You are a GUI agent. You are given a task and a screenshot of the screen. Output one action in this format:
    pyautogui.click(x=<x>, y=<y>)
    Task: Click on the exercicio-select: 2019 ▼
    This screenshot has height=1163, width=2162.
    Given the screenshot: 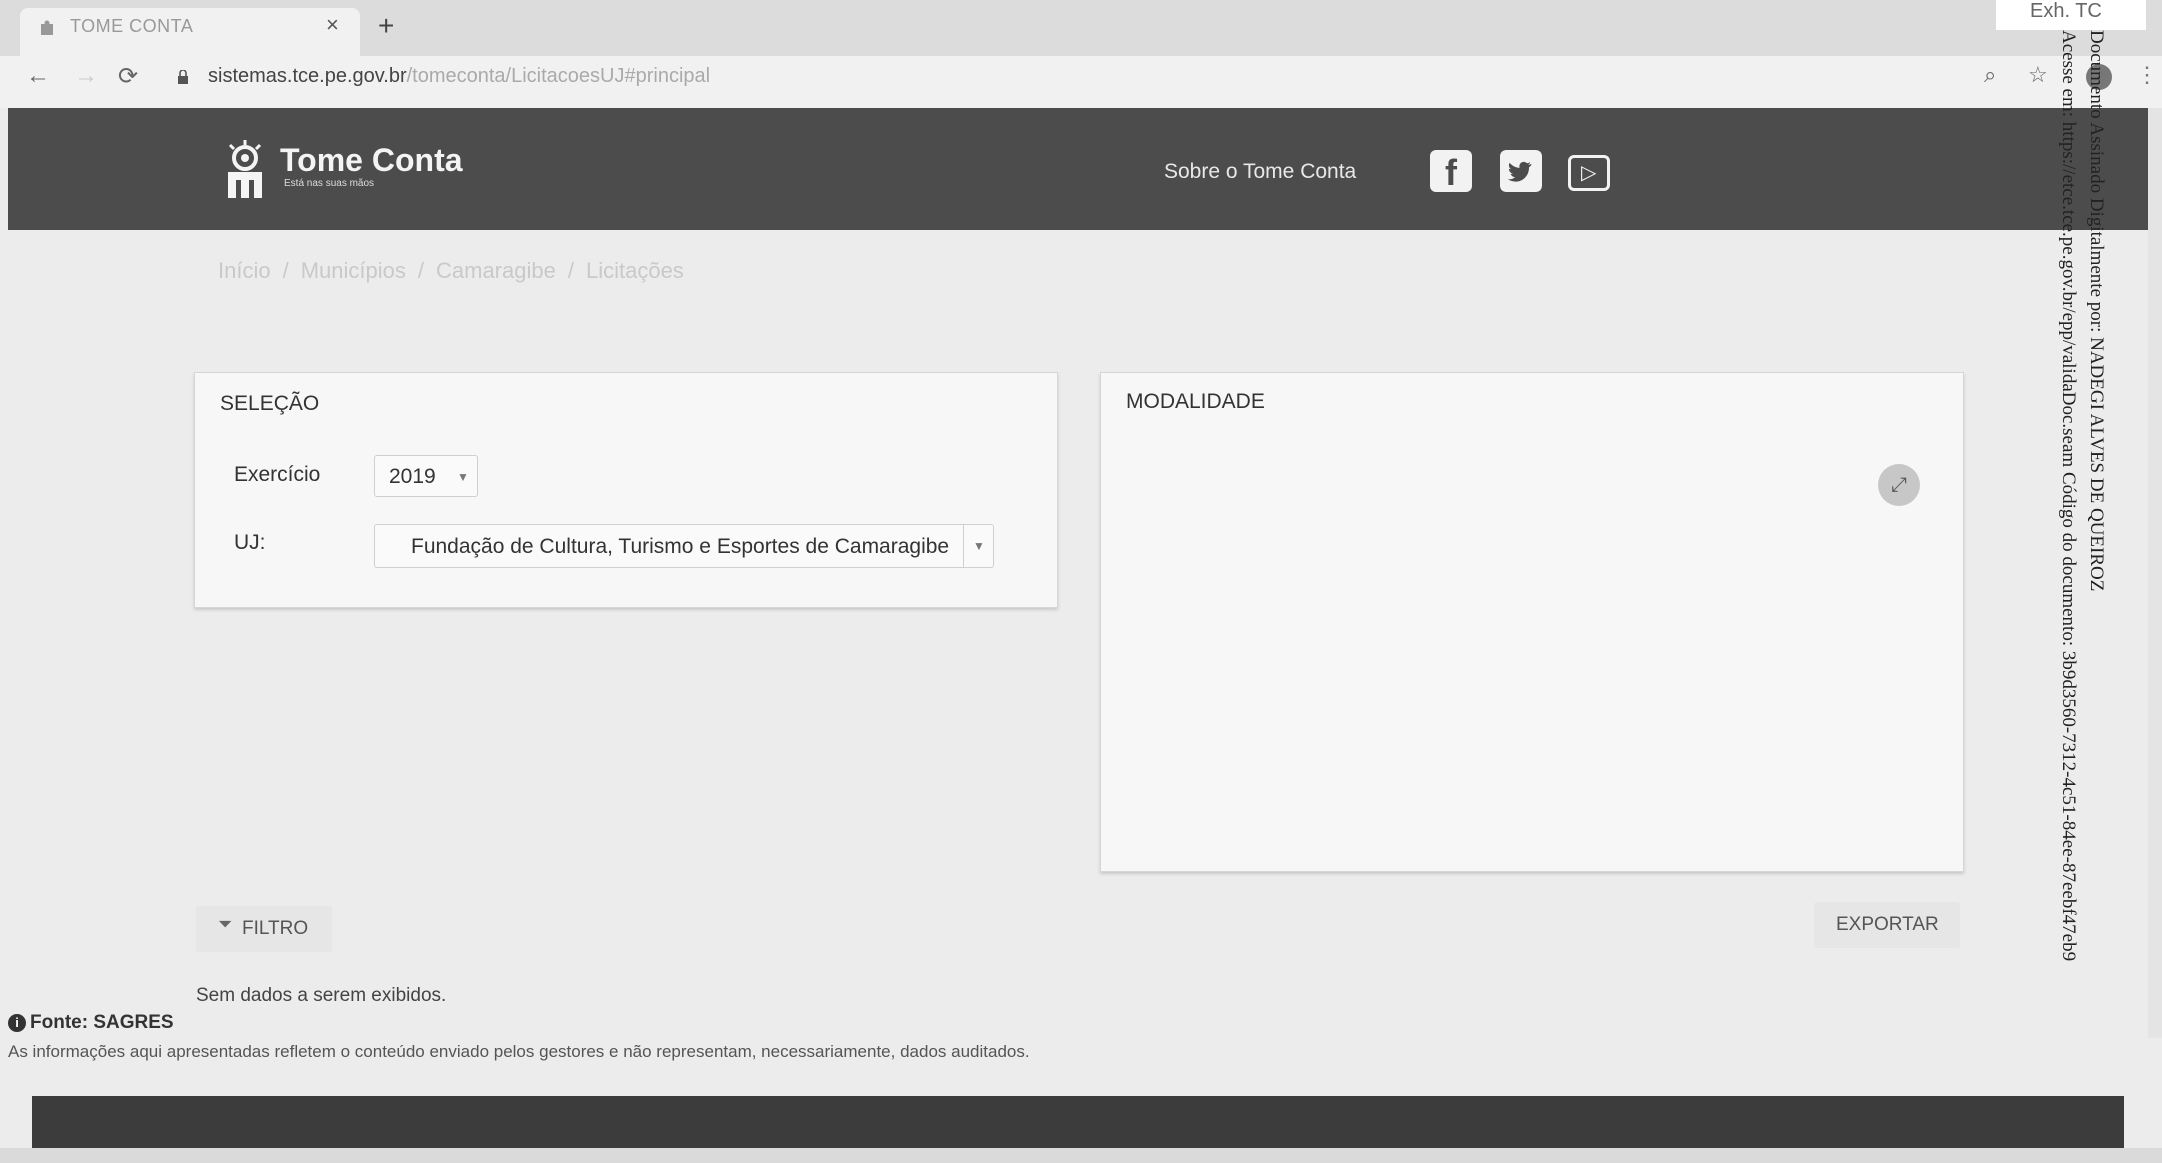 What is the action you would take?
    pyautogui.click(x=426, y=476)
    